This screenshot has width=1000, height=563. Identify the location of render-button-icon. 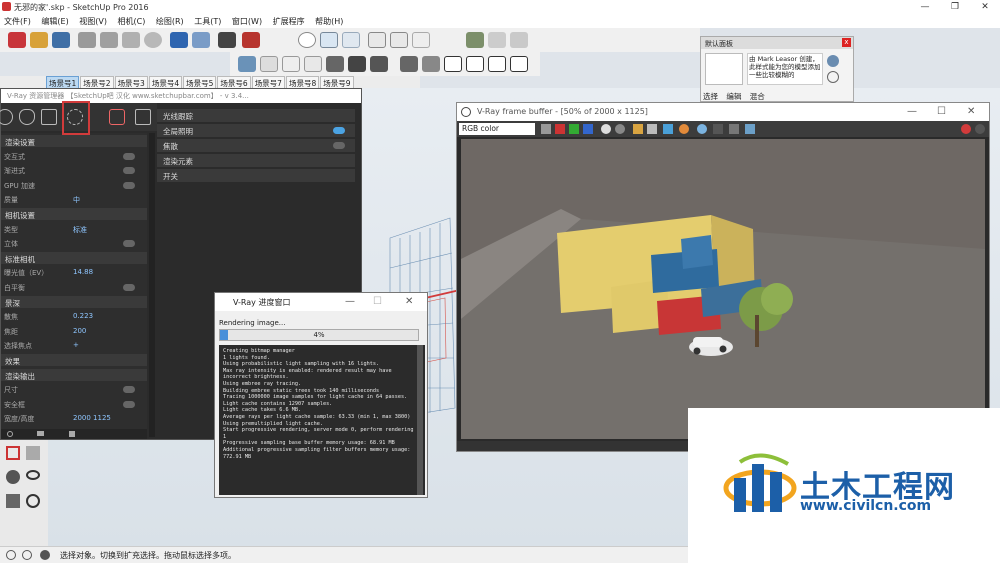
(980, 129).